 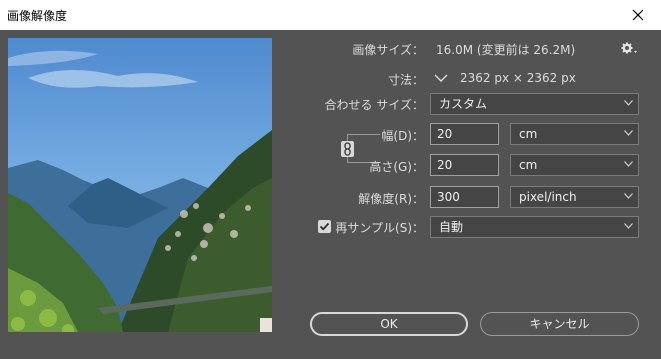 I want to click on height-input: 20, so click(x=464, y=165).